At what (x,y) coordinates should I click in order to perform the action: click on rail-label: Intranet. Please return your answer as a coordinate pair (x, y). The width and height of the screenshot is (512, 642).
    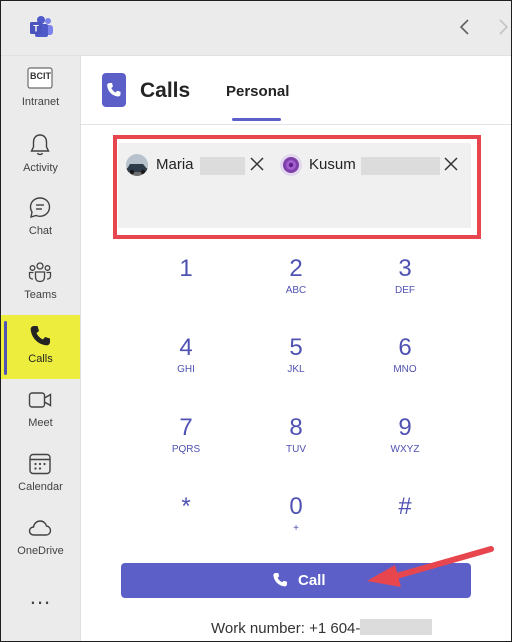
    Looking at the image, I should click on (40, 102).